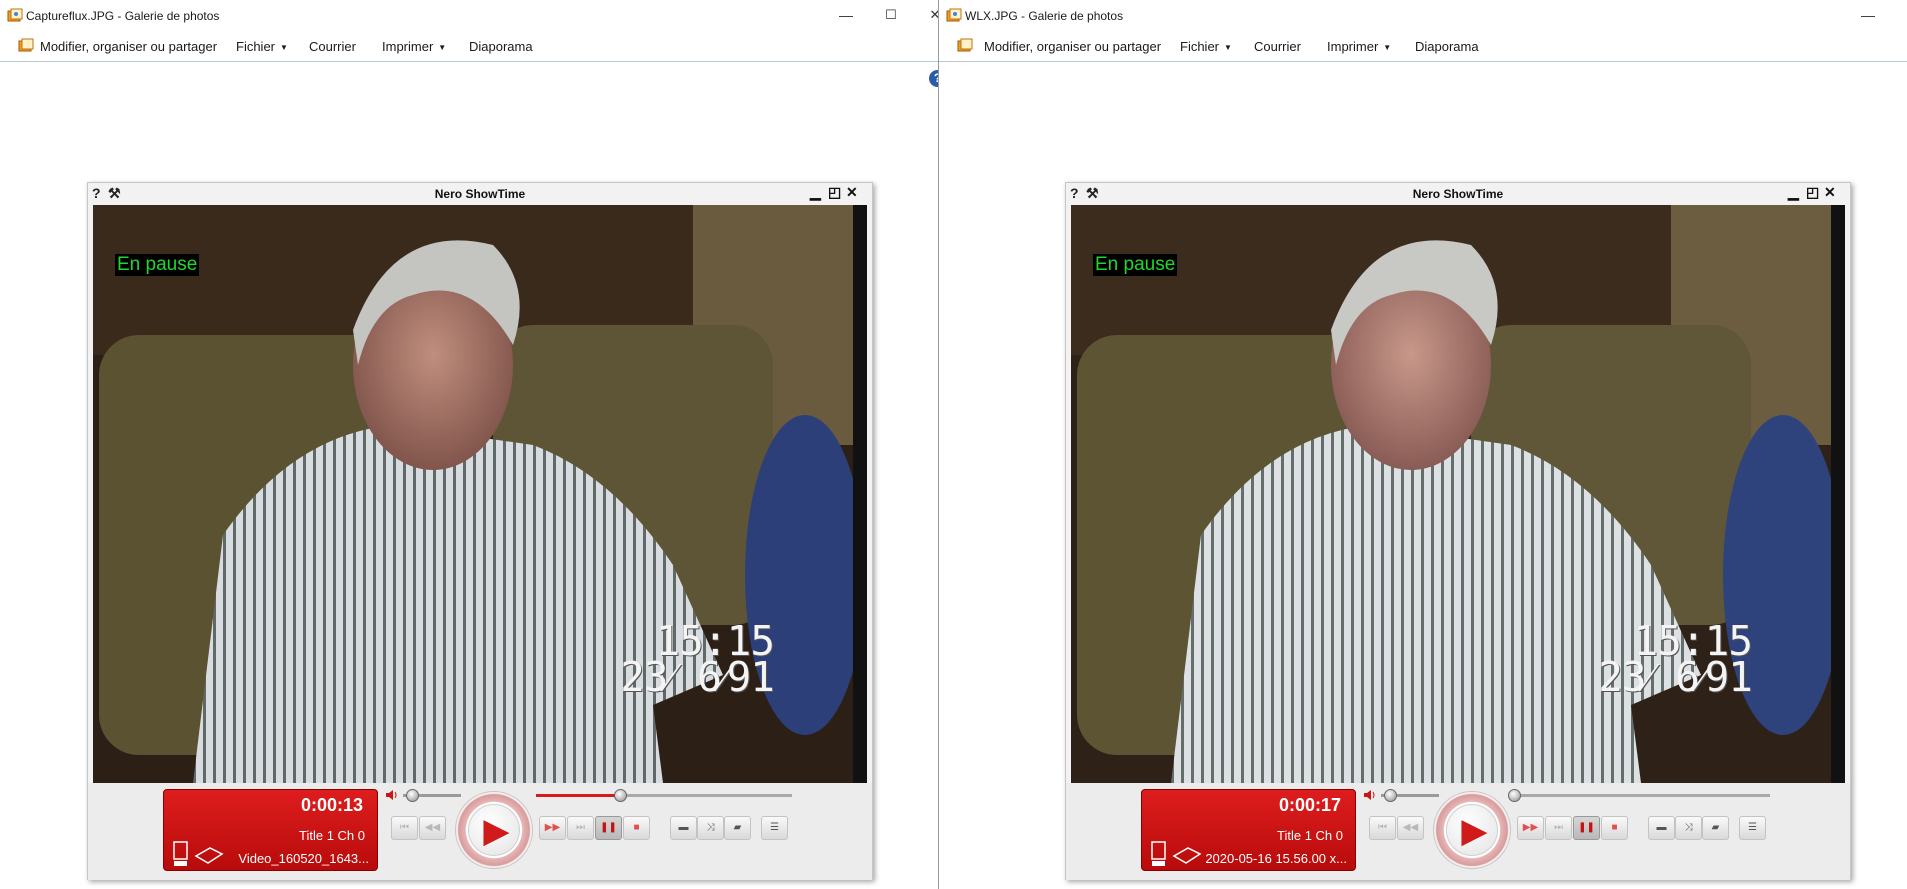  I want to click on window-title: WLX.JPG - Galerie de photos, so click(1044, 16).